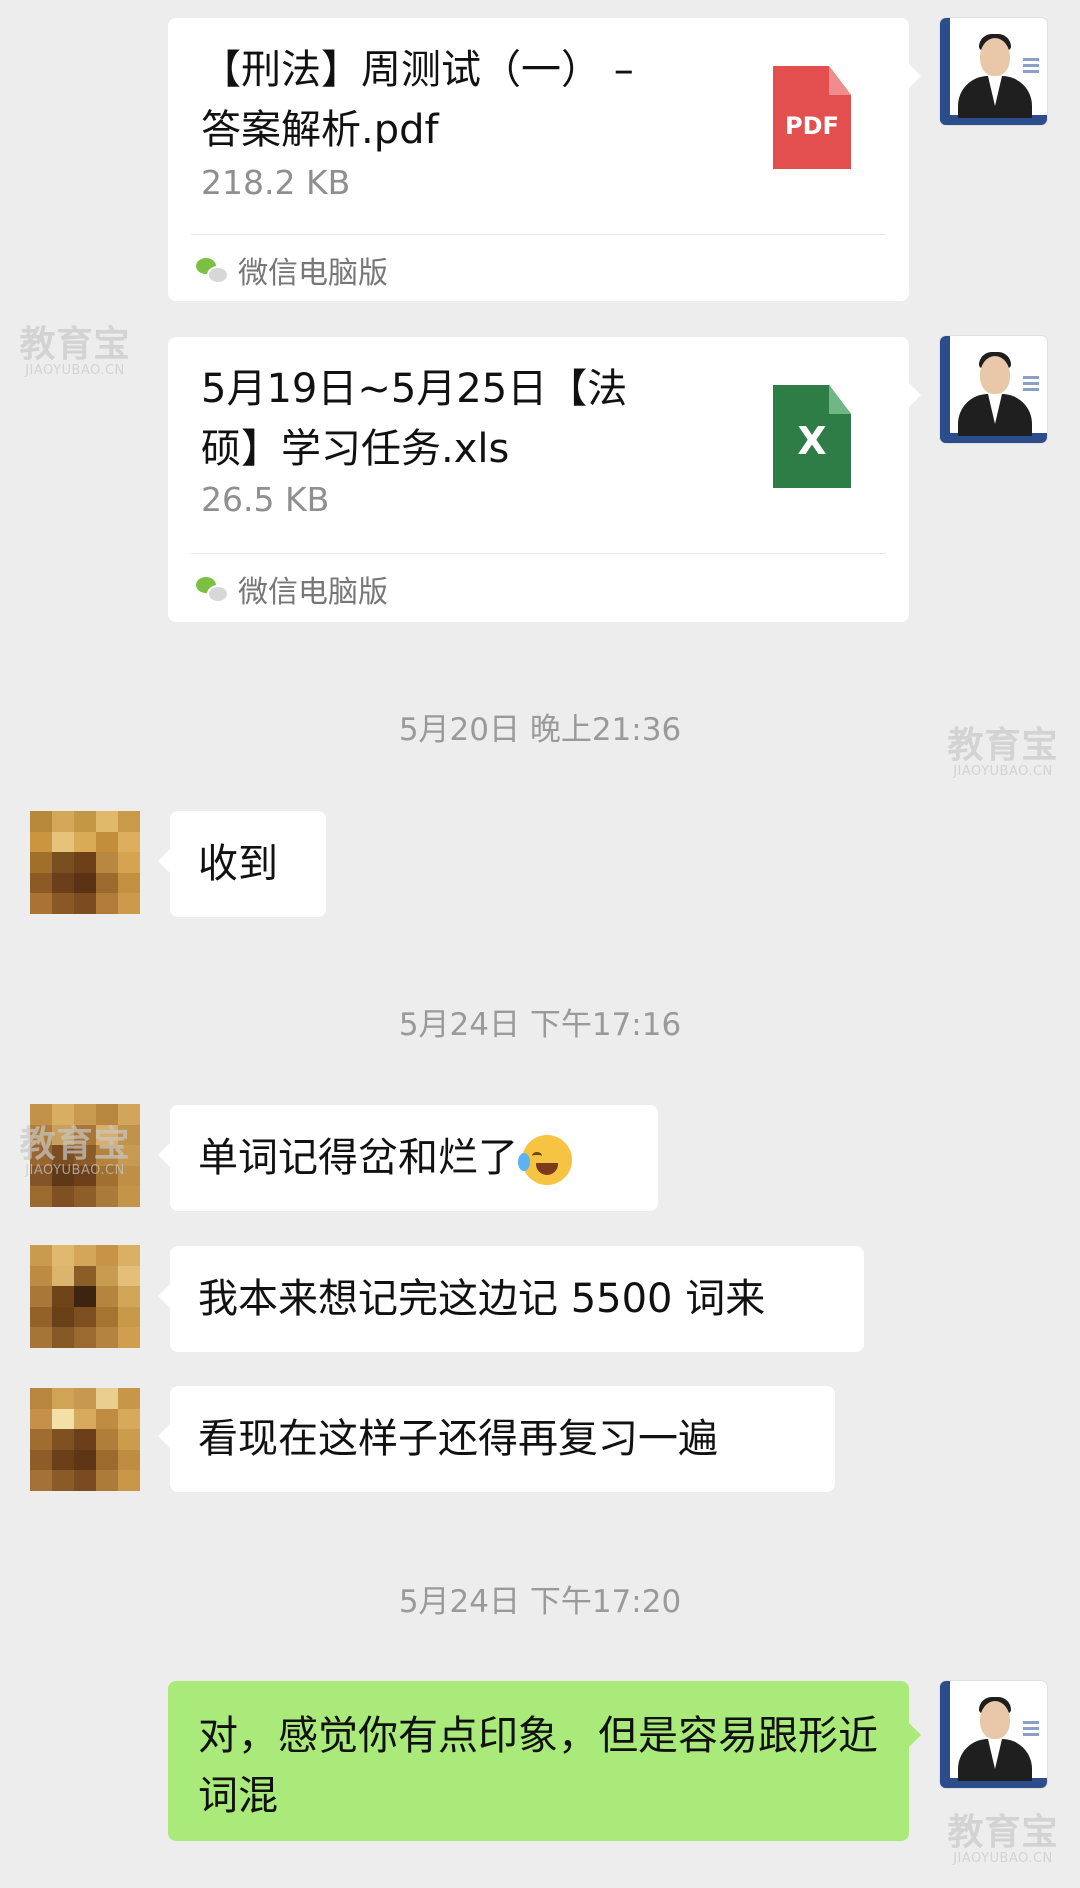 The height and width of the screenshot is (1888, 1080). What do you see at coordinates (496, 1439) in the screenshot?
I see `received-message-bubble: 看现在这样子还得再复习一遍` at bounding box center [496, 1439].